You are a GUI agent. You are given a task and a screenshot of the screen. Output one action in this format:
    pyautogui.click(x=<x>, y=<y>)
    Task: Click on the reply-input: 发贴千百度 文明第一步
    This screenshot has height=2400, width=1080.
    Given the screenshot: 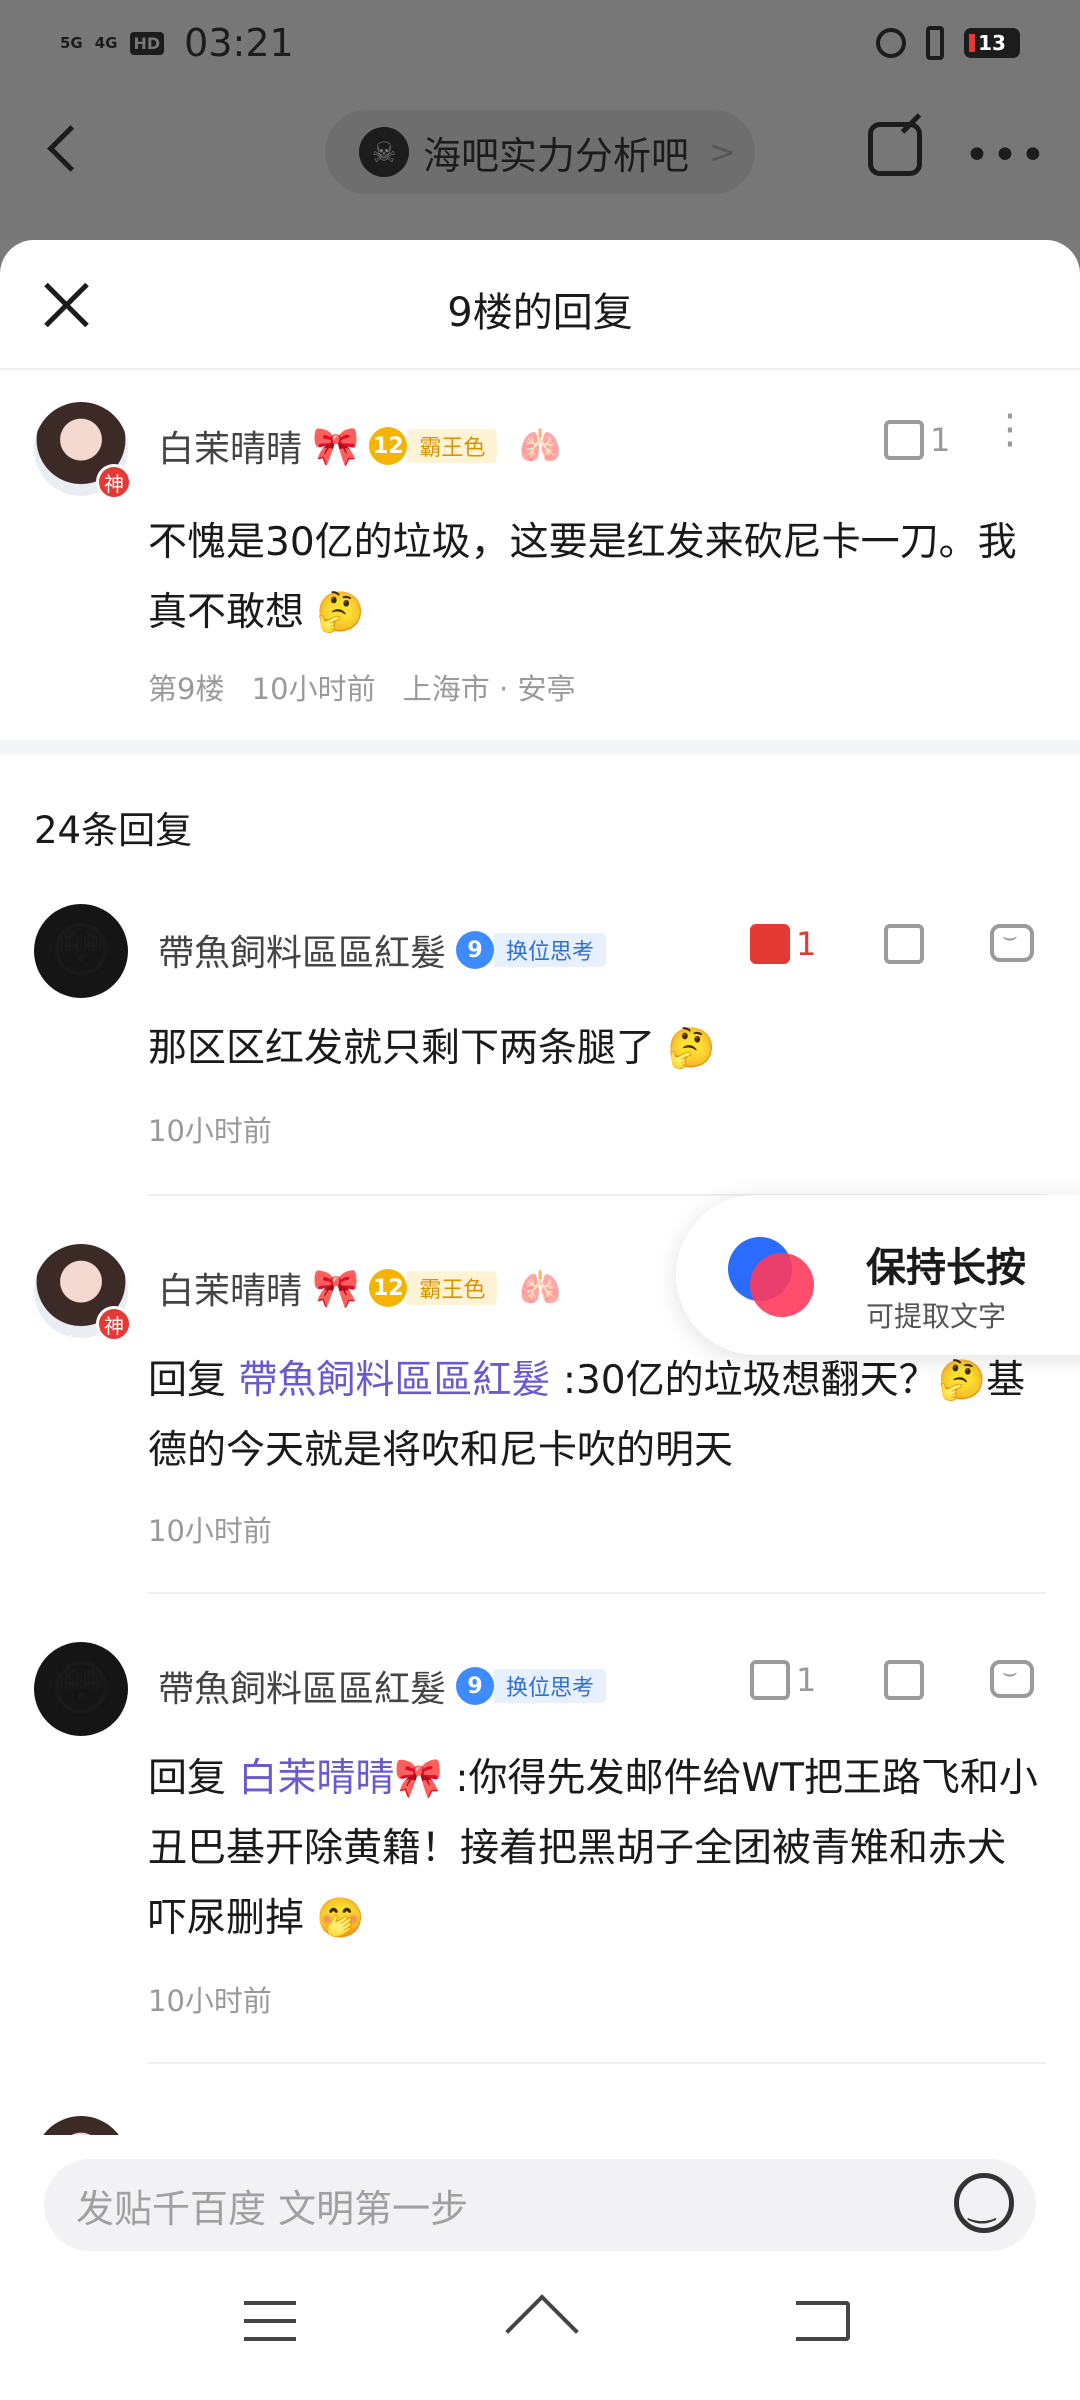 What is the action you would take?
    pyautogui.click(x=540, y=2205)
    